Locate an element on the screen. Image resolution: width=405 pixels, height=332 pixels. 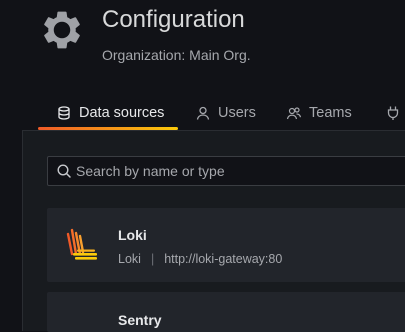
datasource-name: Loki is located at coordinates (132, 235).